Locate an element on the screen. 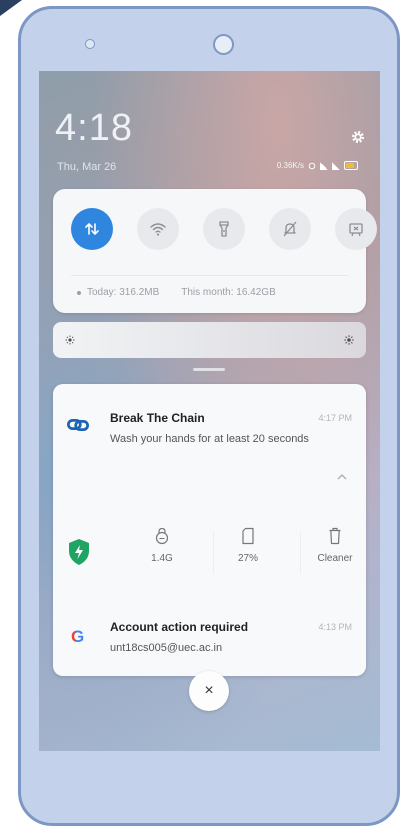  memory-label: 1.4G is located at coordinates (162, 558).